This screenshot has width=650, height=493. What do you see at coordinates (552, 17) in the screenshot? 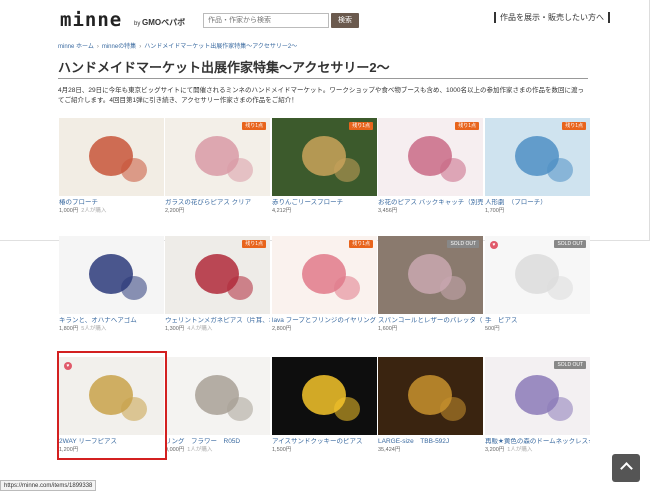
I see `seller-link: 作品を展示・販売したい方へ` at bounding box center [552, 17].